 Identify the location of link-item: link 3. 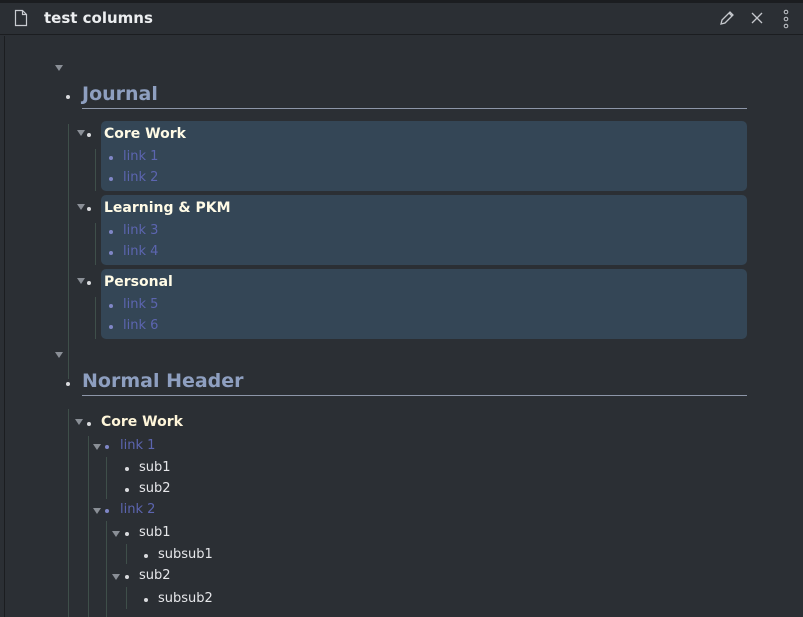
(140, 230).